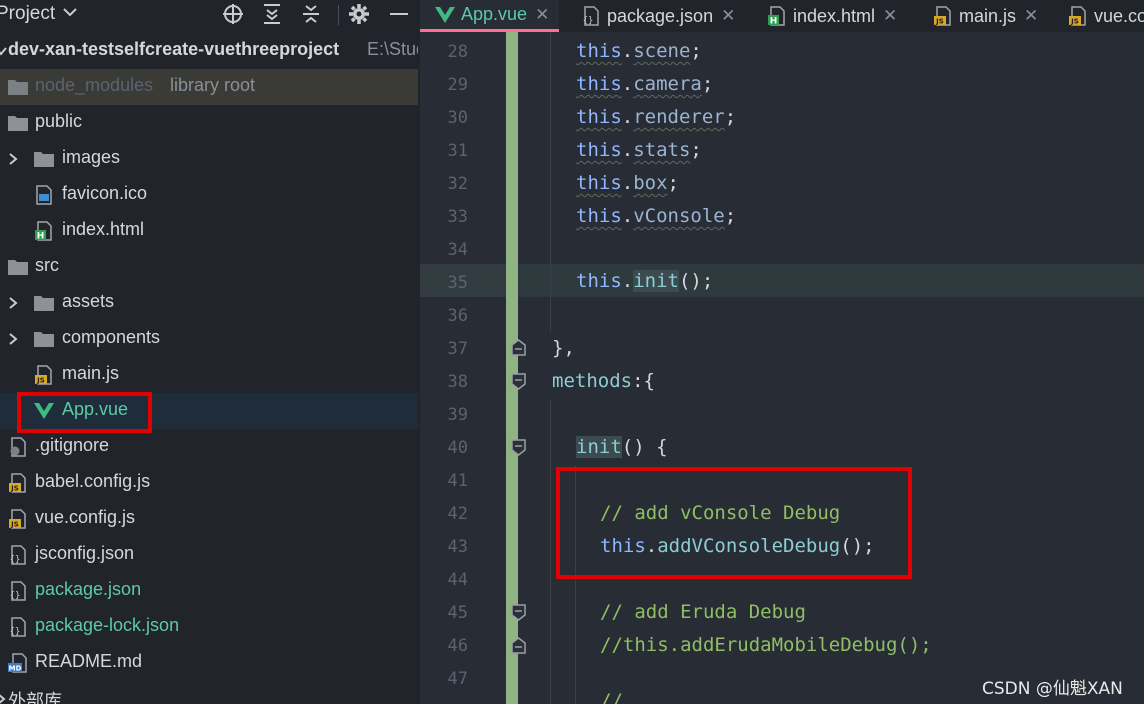  I want to click on code-line-35: this.init();, so click(644, 281).